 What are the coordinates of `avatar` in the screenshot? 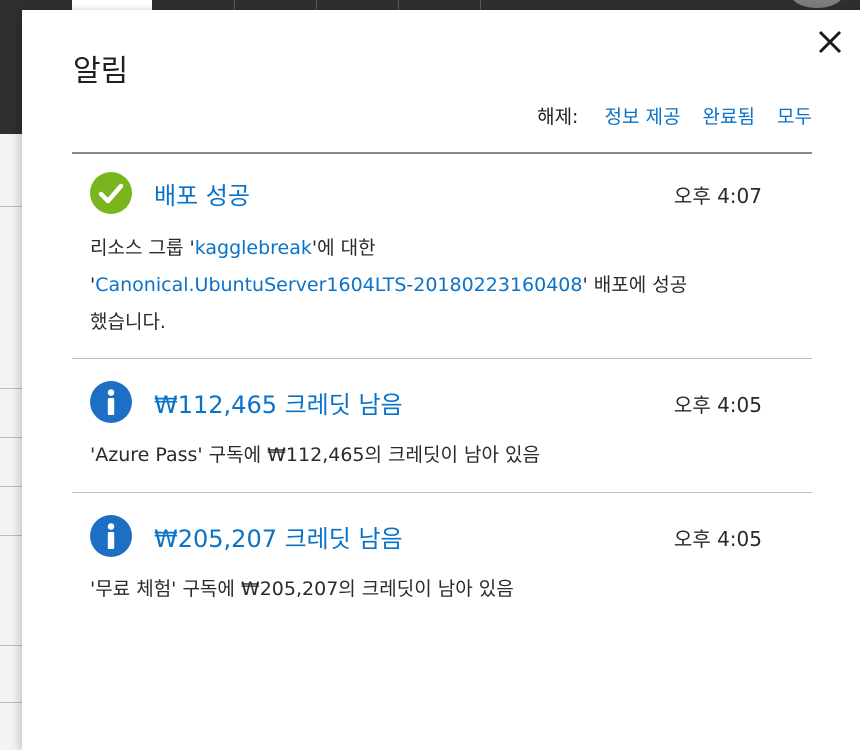 It's located at (817, 4).